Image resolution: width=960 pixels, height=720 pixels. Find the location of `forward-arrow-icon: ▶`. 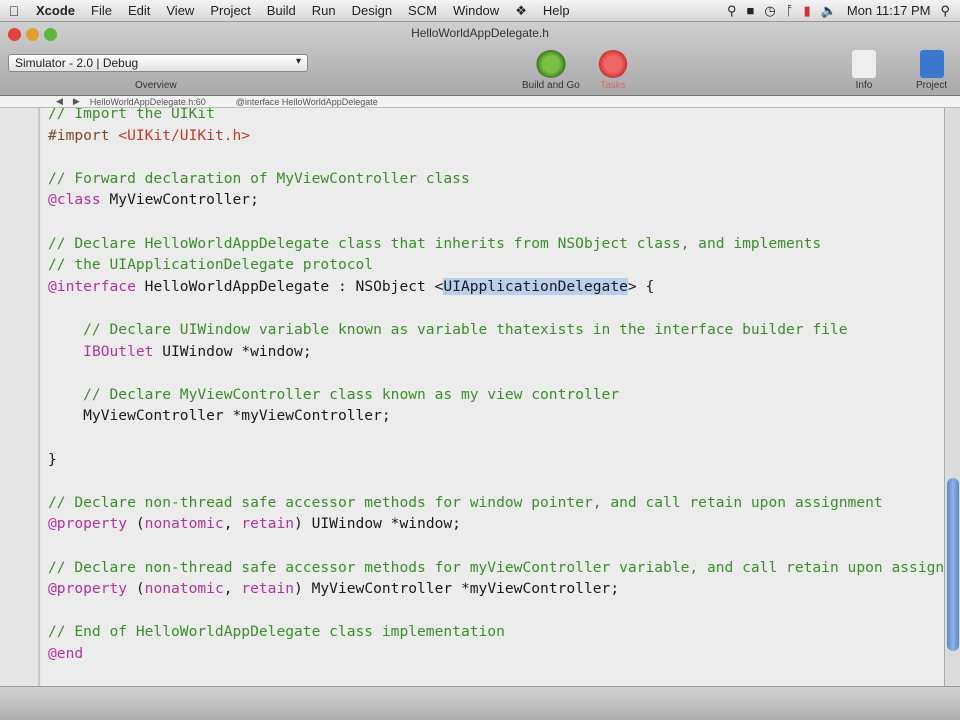

forward-arrow-icon: ▶ is located at coordinates (76, 101).